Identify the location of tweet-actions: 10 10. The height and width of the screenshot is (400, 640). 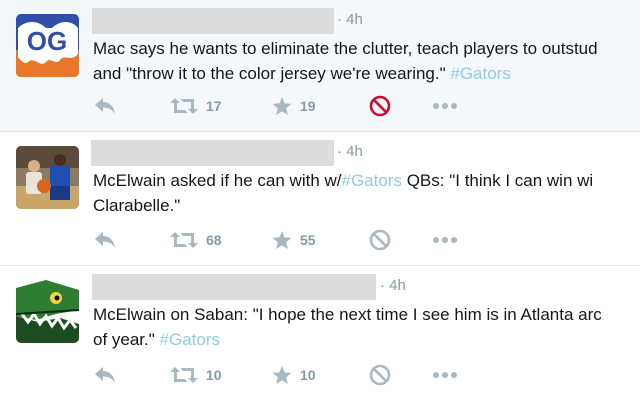
(324, 375).